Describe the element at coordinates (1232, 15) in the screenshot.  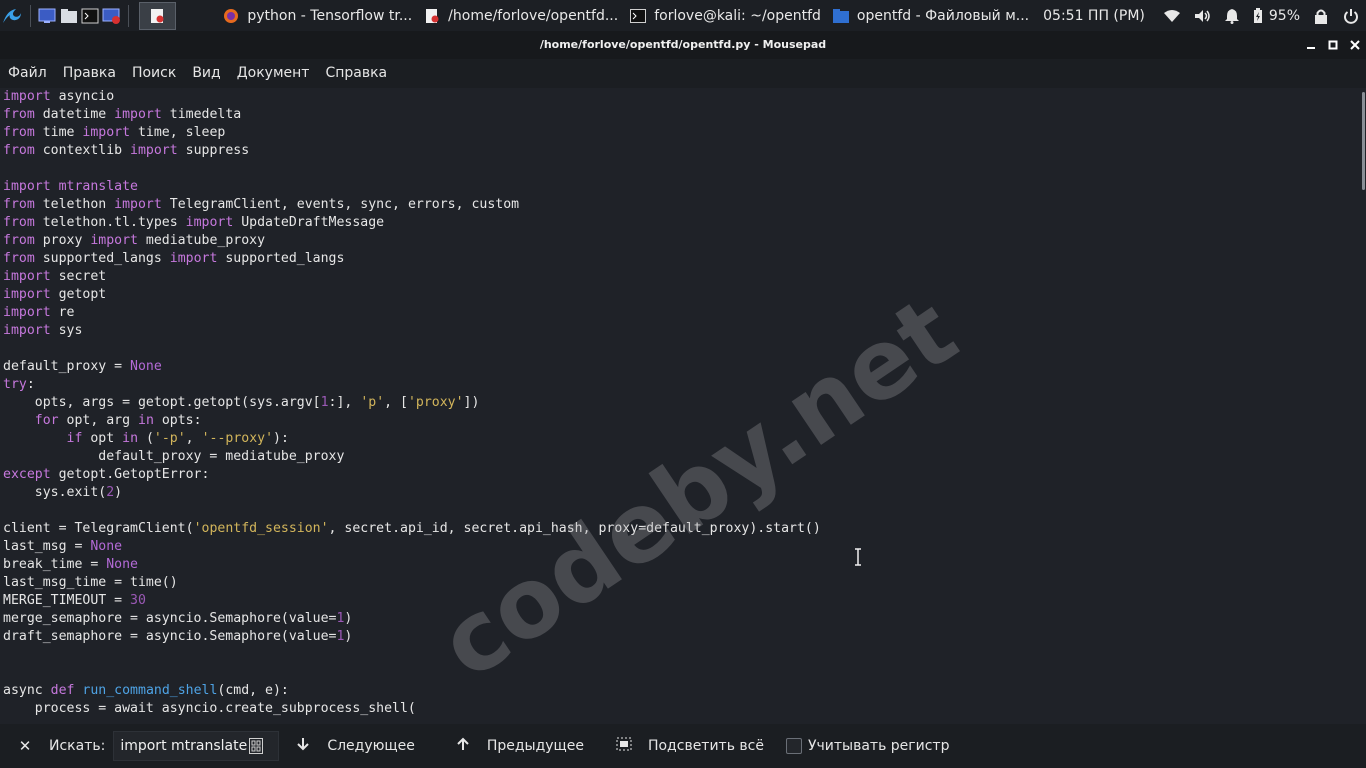
I see `notification-bell-icon` at that location.